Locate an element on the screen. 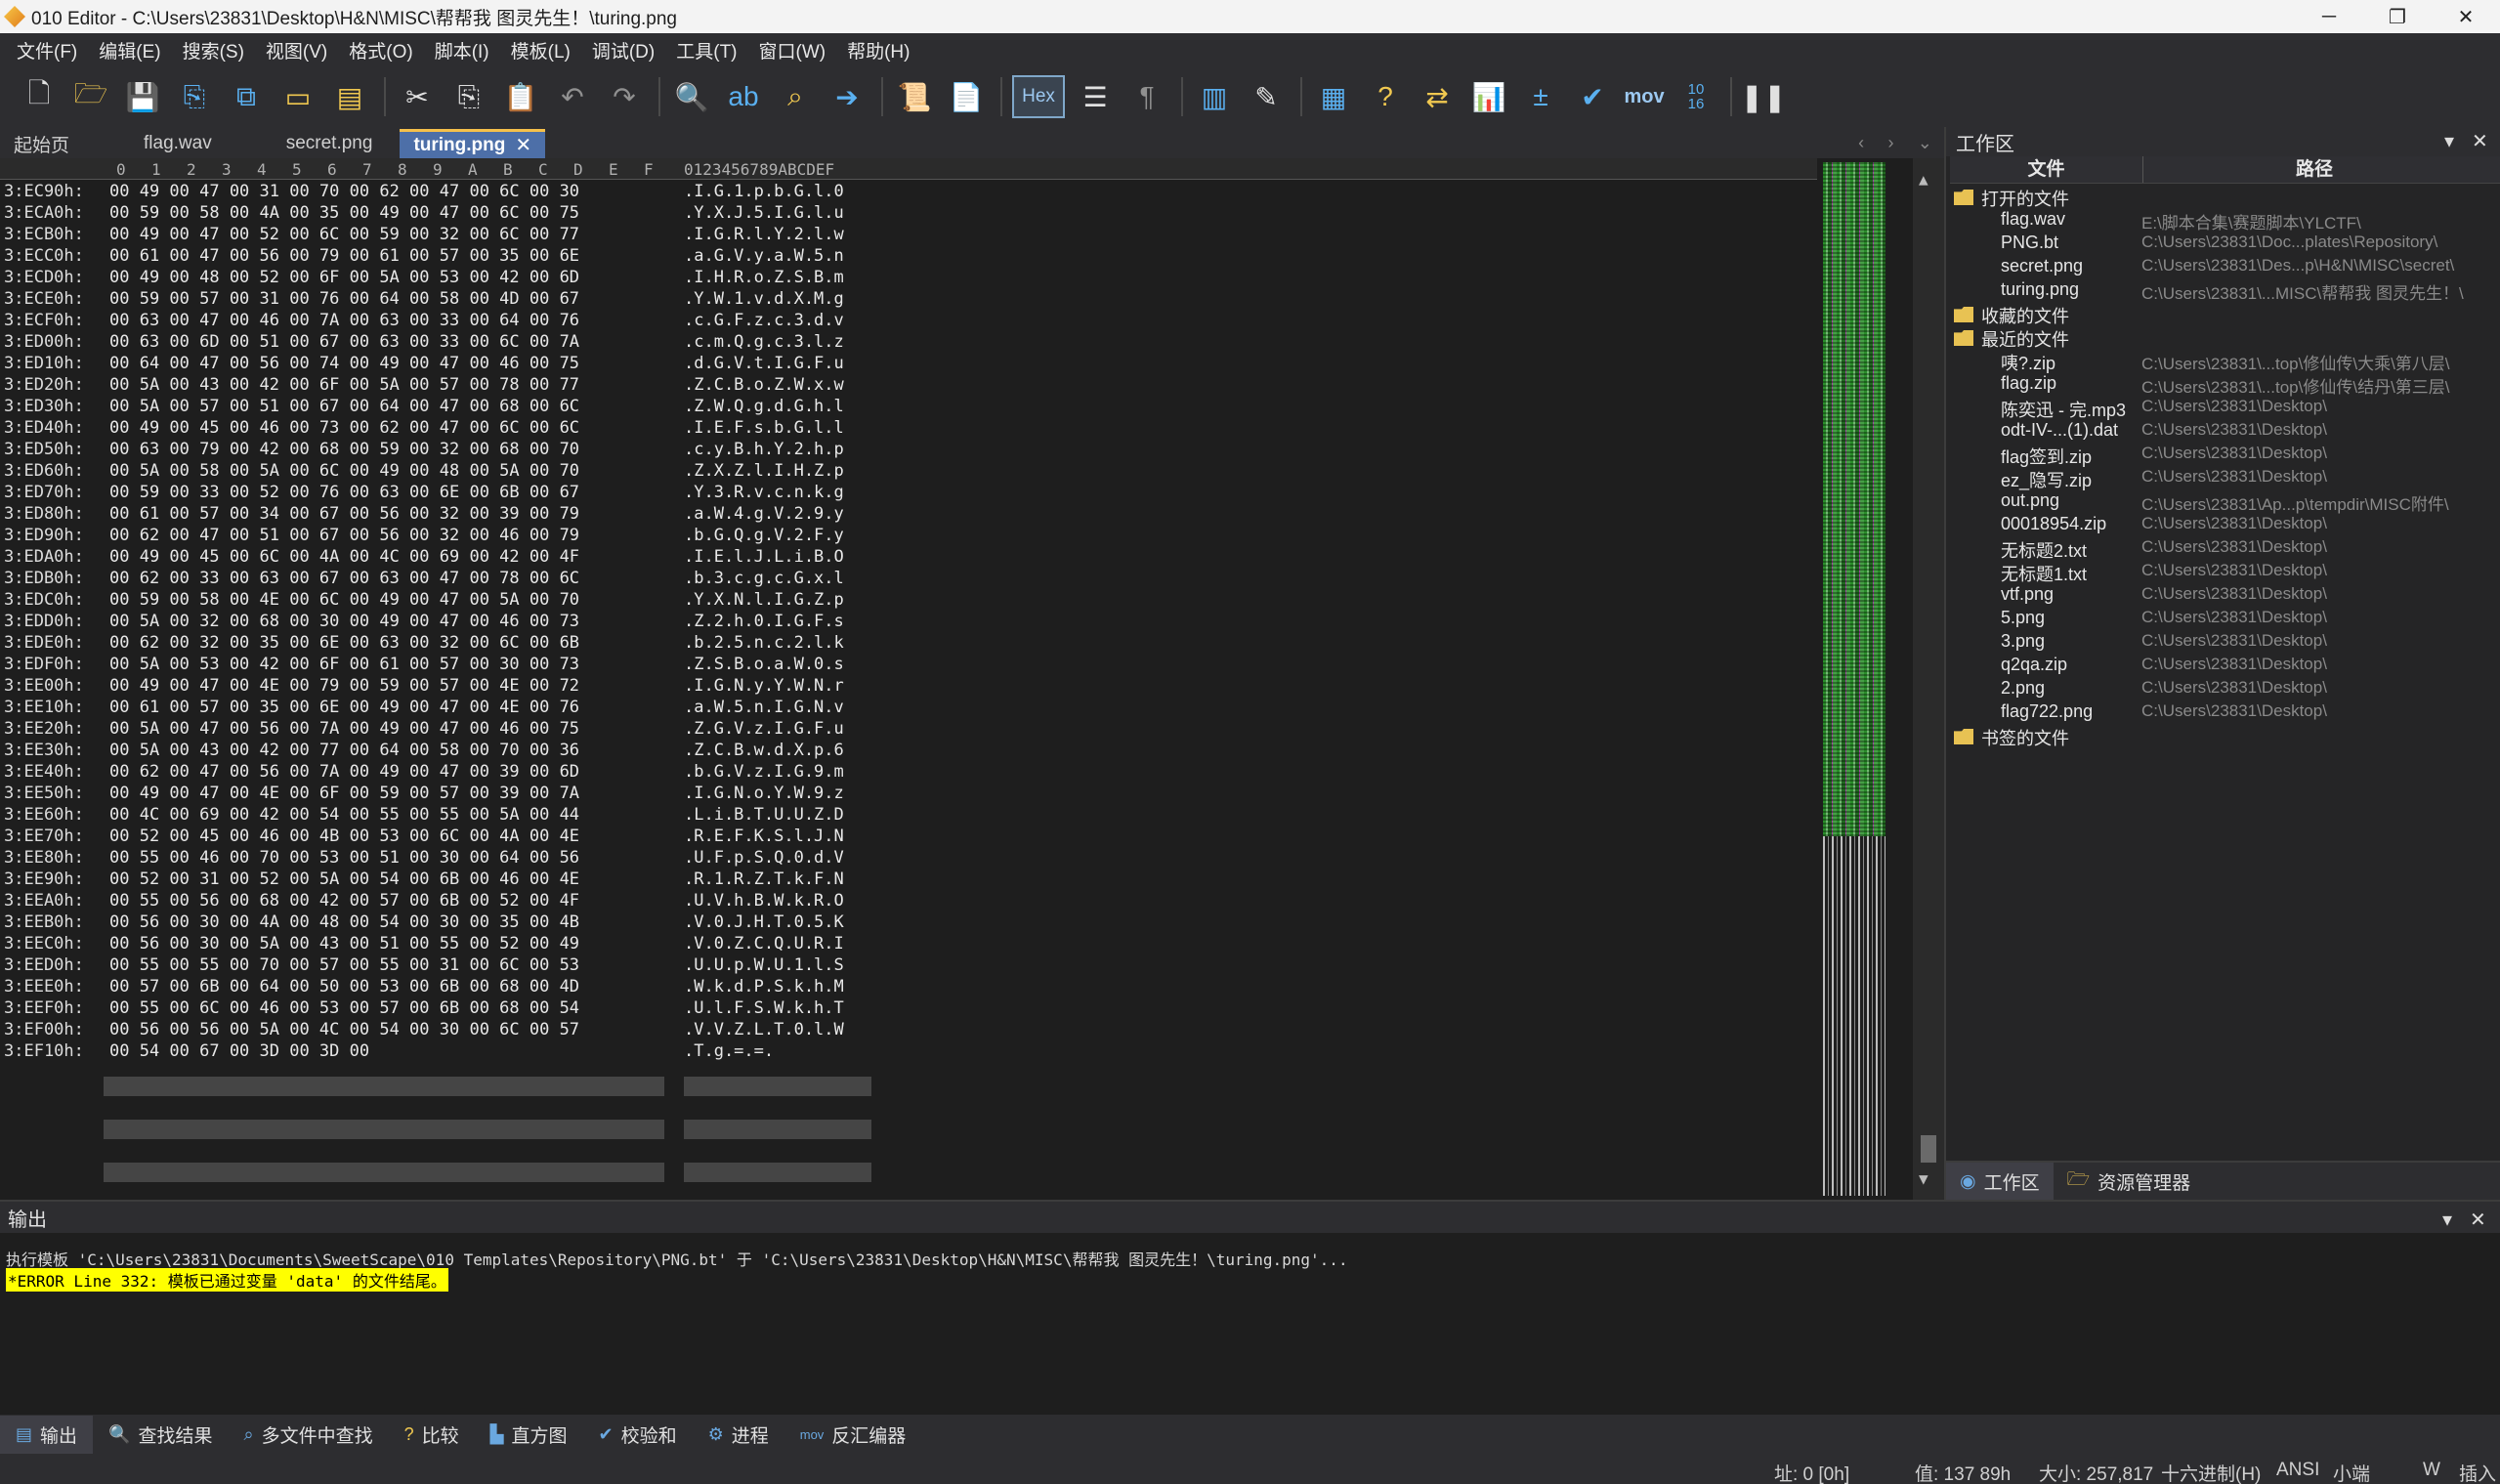  tree-file-item: 陈奕迅 - 完.mp3 C:\Users\23831\Desktop\ is located at coordinates (2222, 408).